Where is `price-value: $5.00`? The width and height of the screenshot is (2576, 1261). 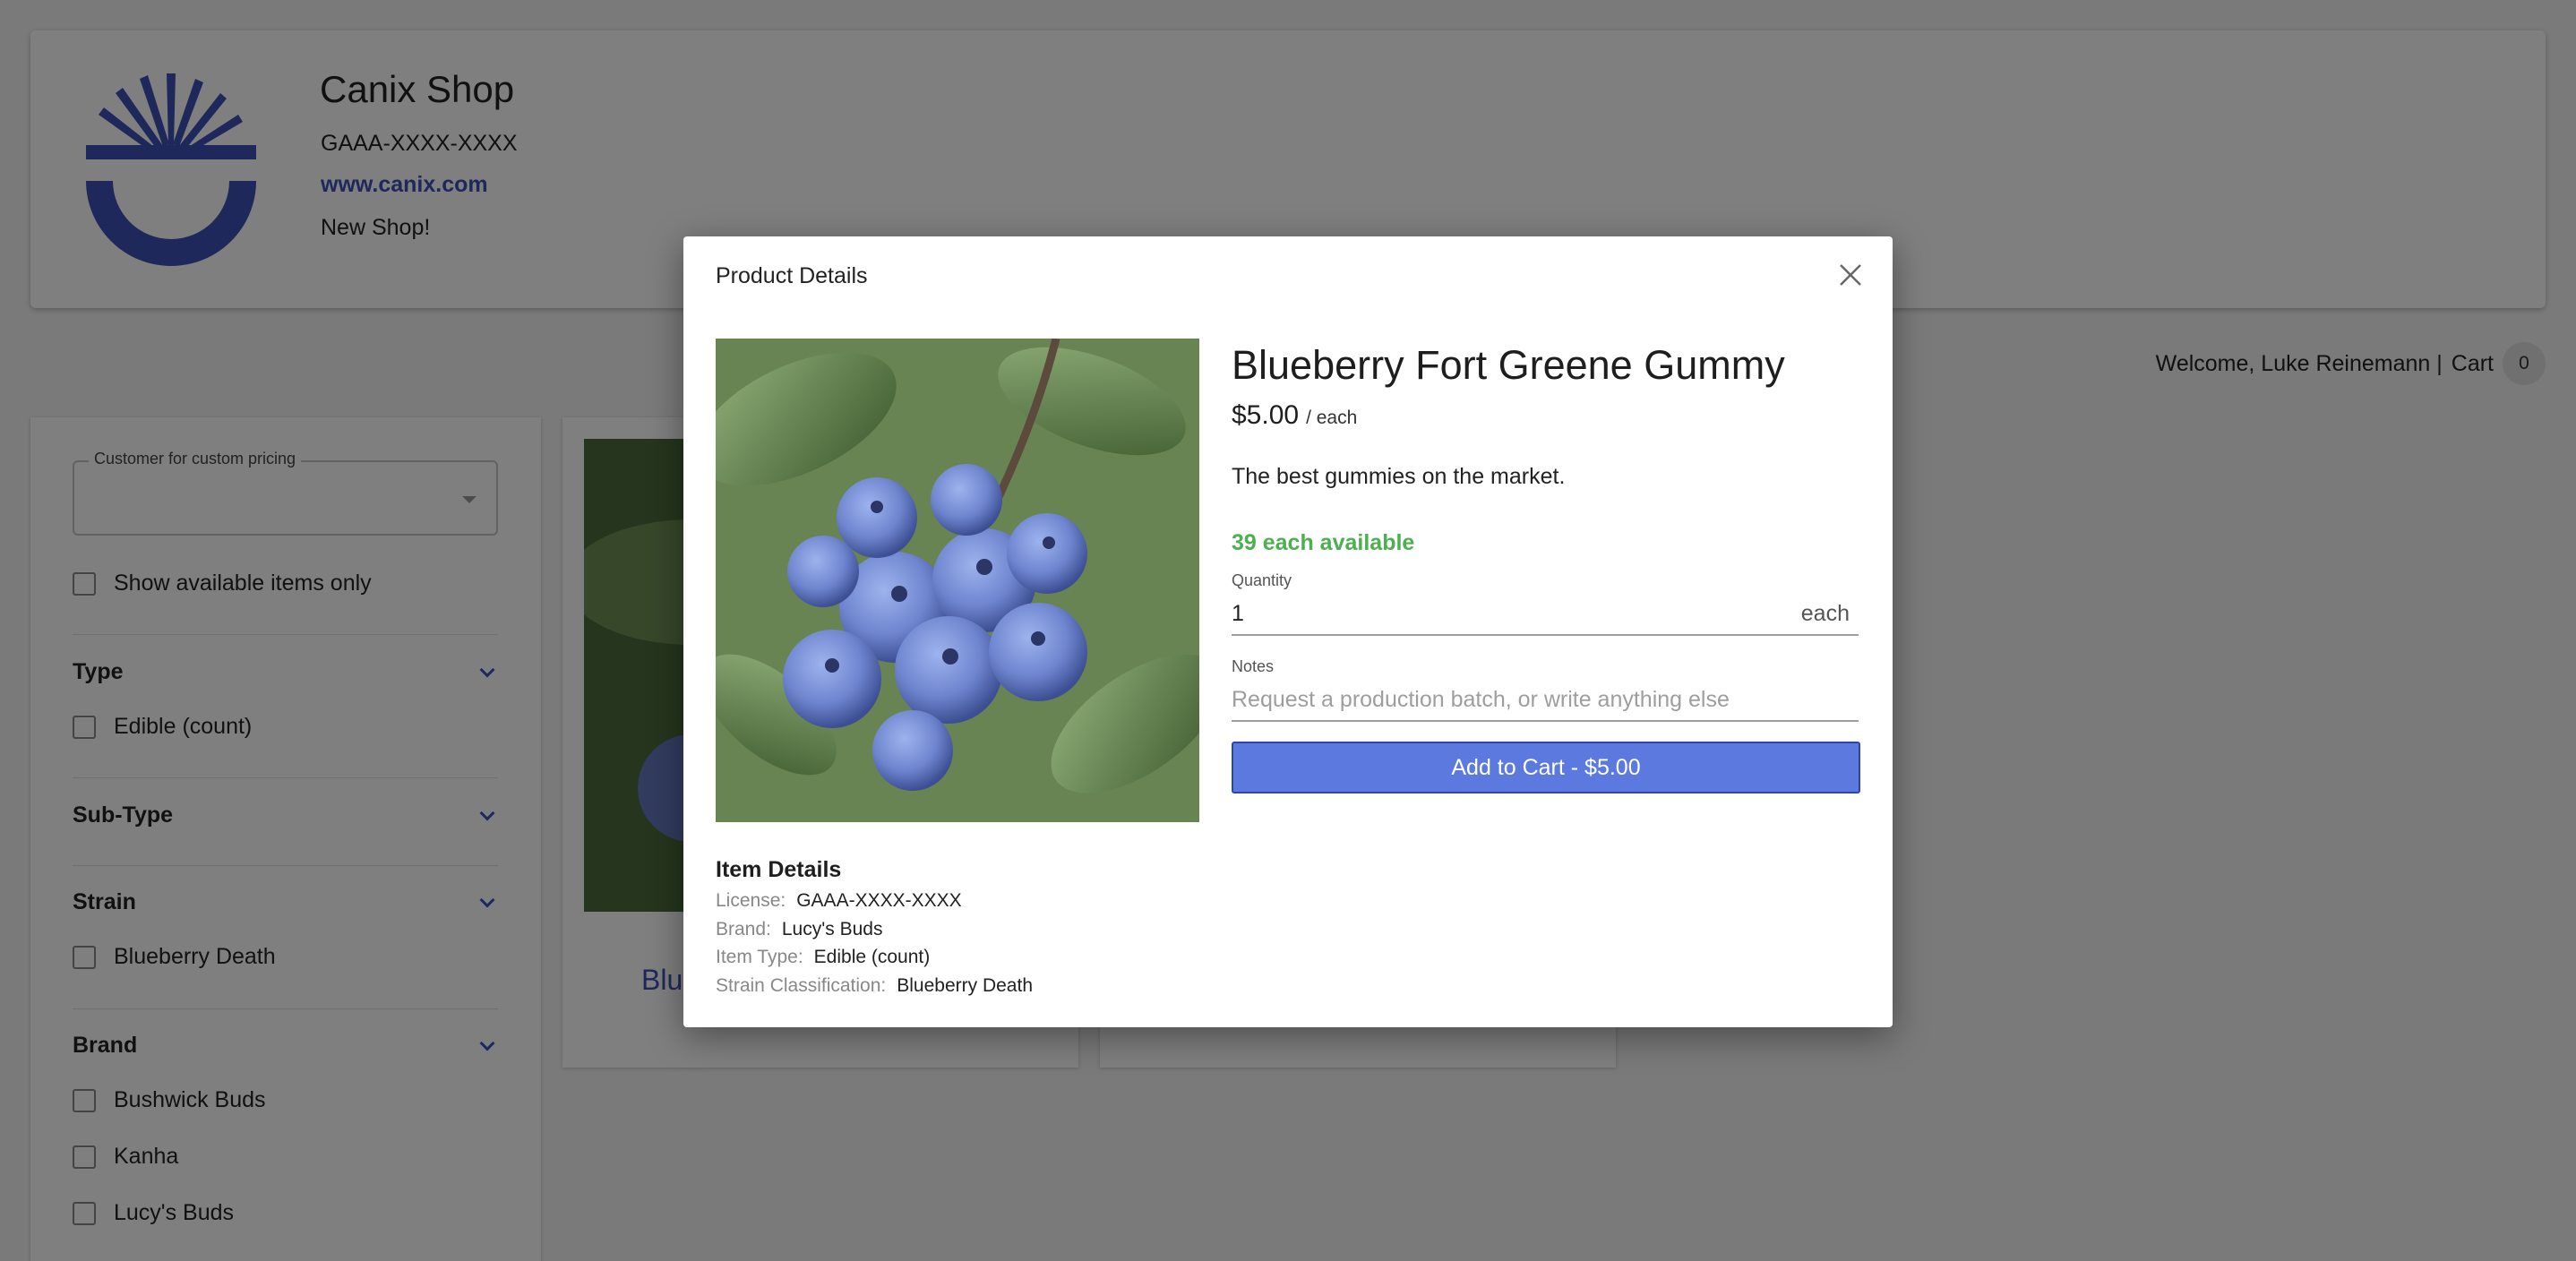 price-value: $5.00 is located at coordinates (1266, 415).